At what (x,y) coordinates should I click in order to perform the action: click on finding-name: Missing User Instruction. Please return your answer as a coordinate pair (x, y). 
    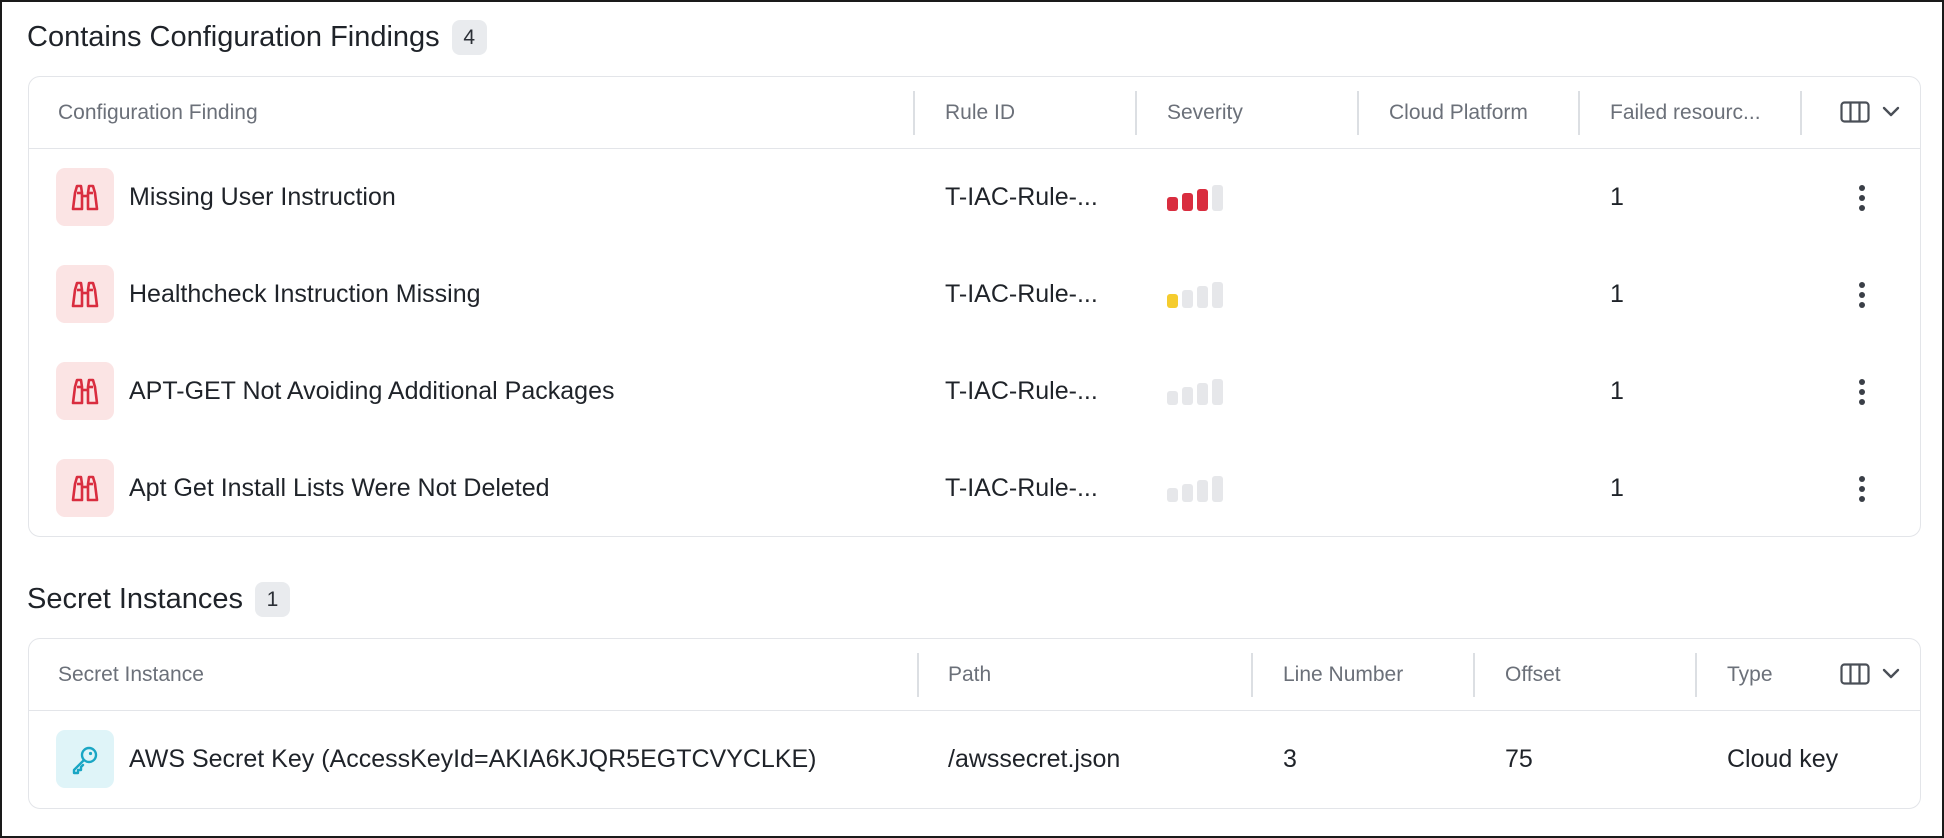
    Looking at the image, I should click on (262, 197).